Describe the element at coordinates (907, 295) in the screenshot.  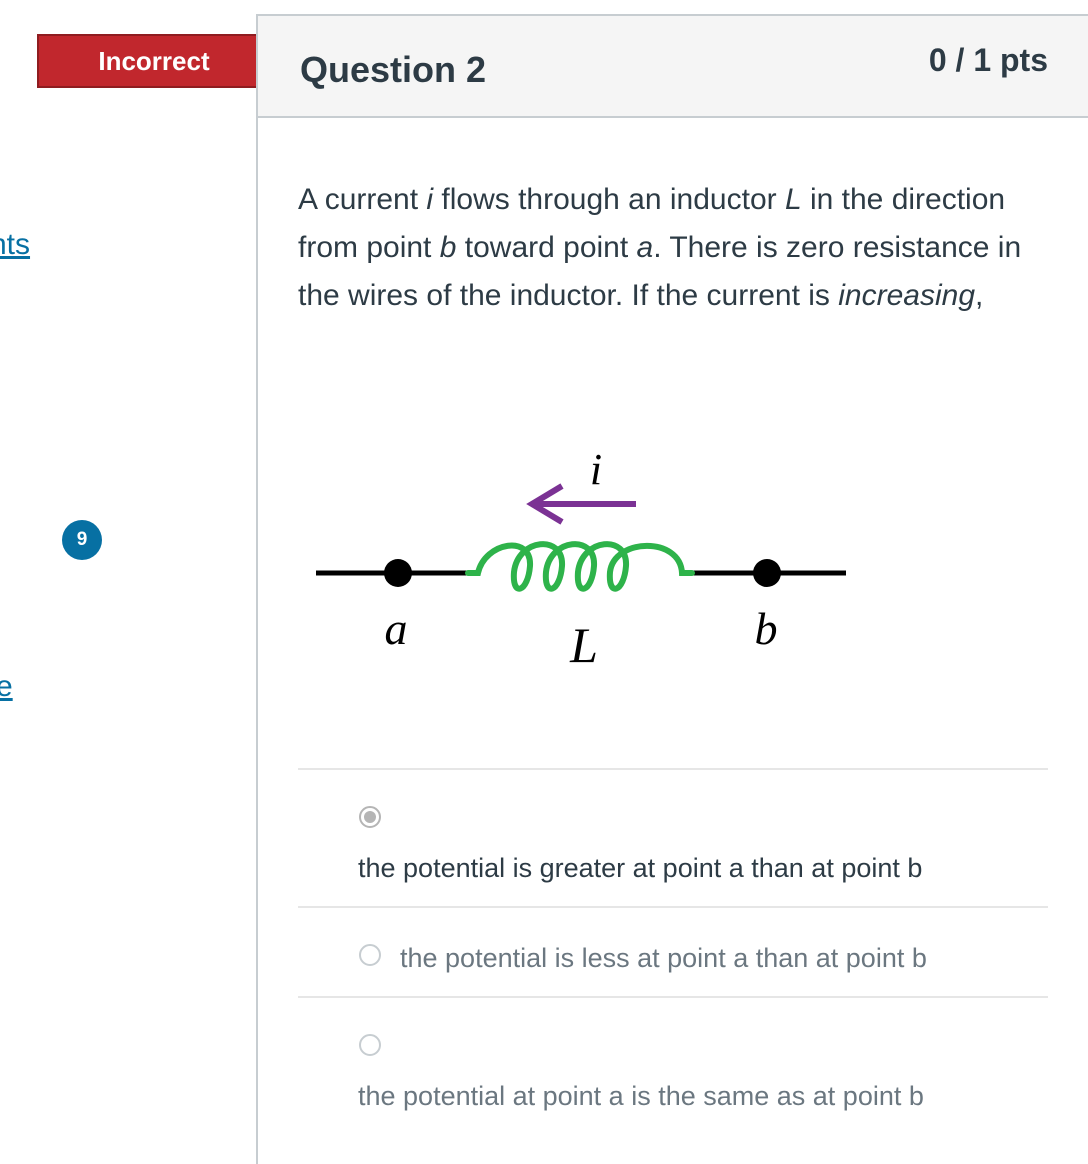
I see `question-text-increasing: increasing` at that location.